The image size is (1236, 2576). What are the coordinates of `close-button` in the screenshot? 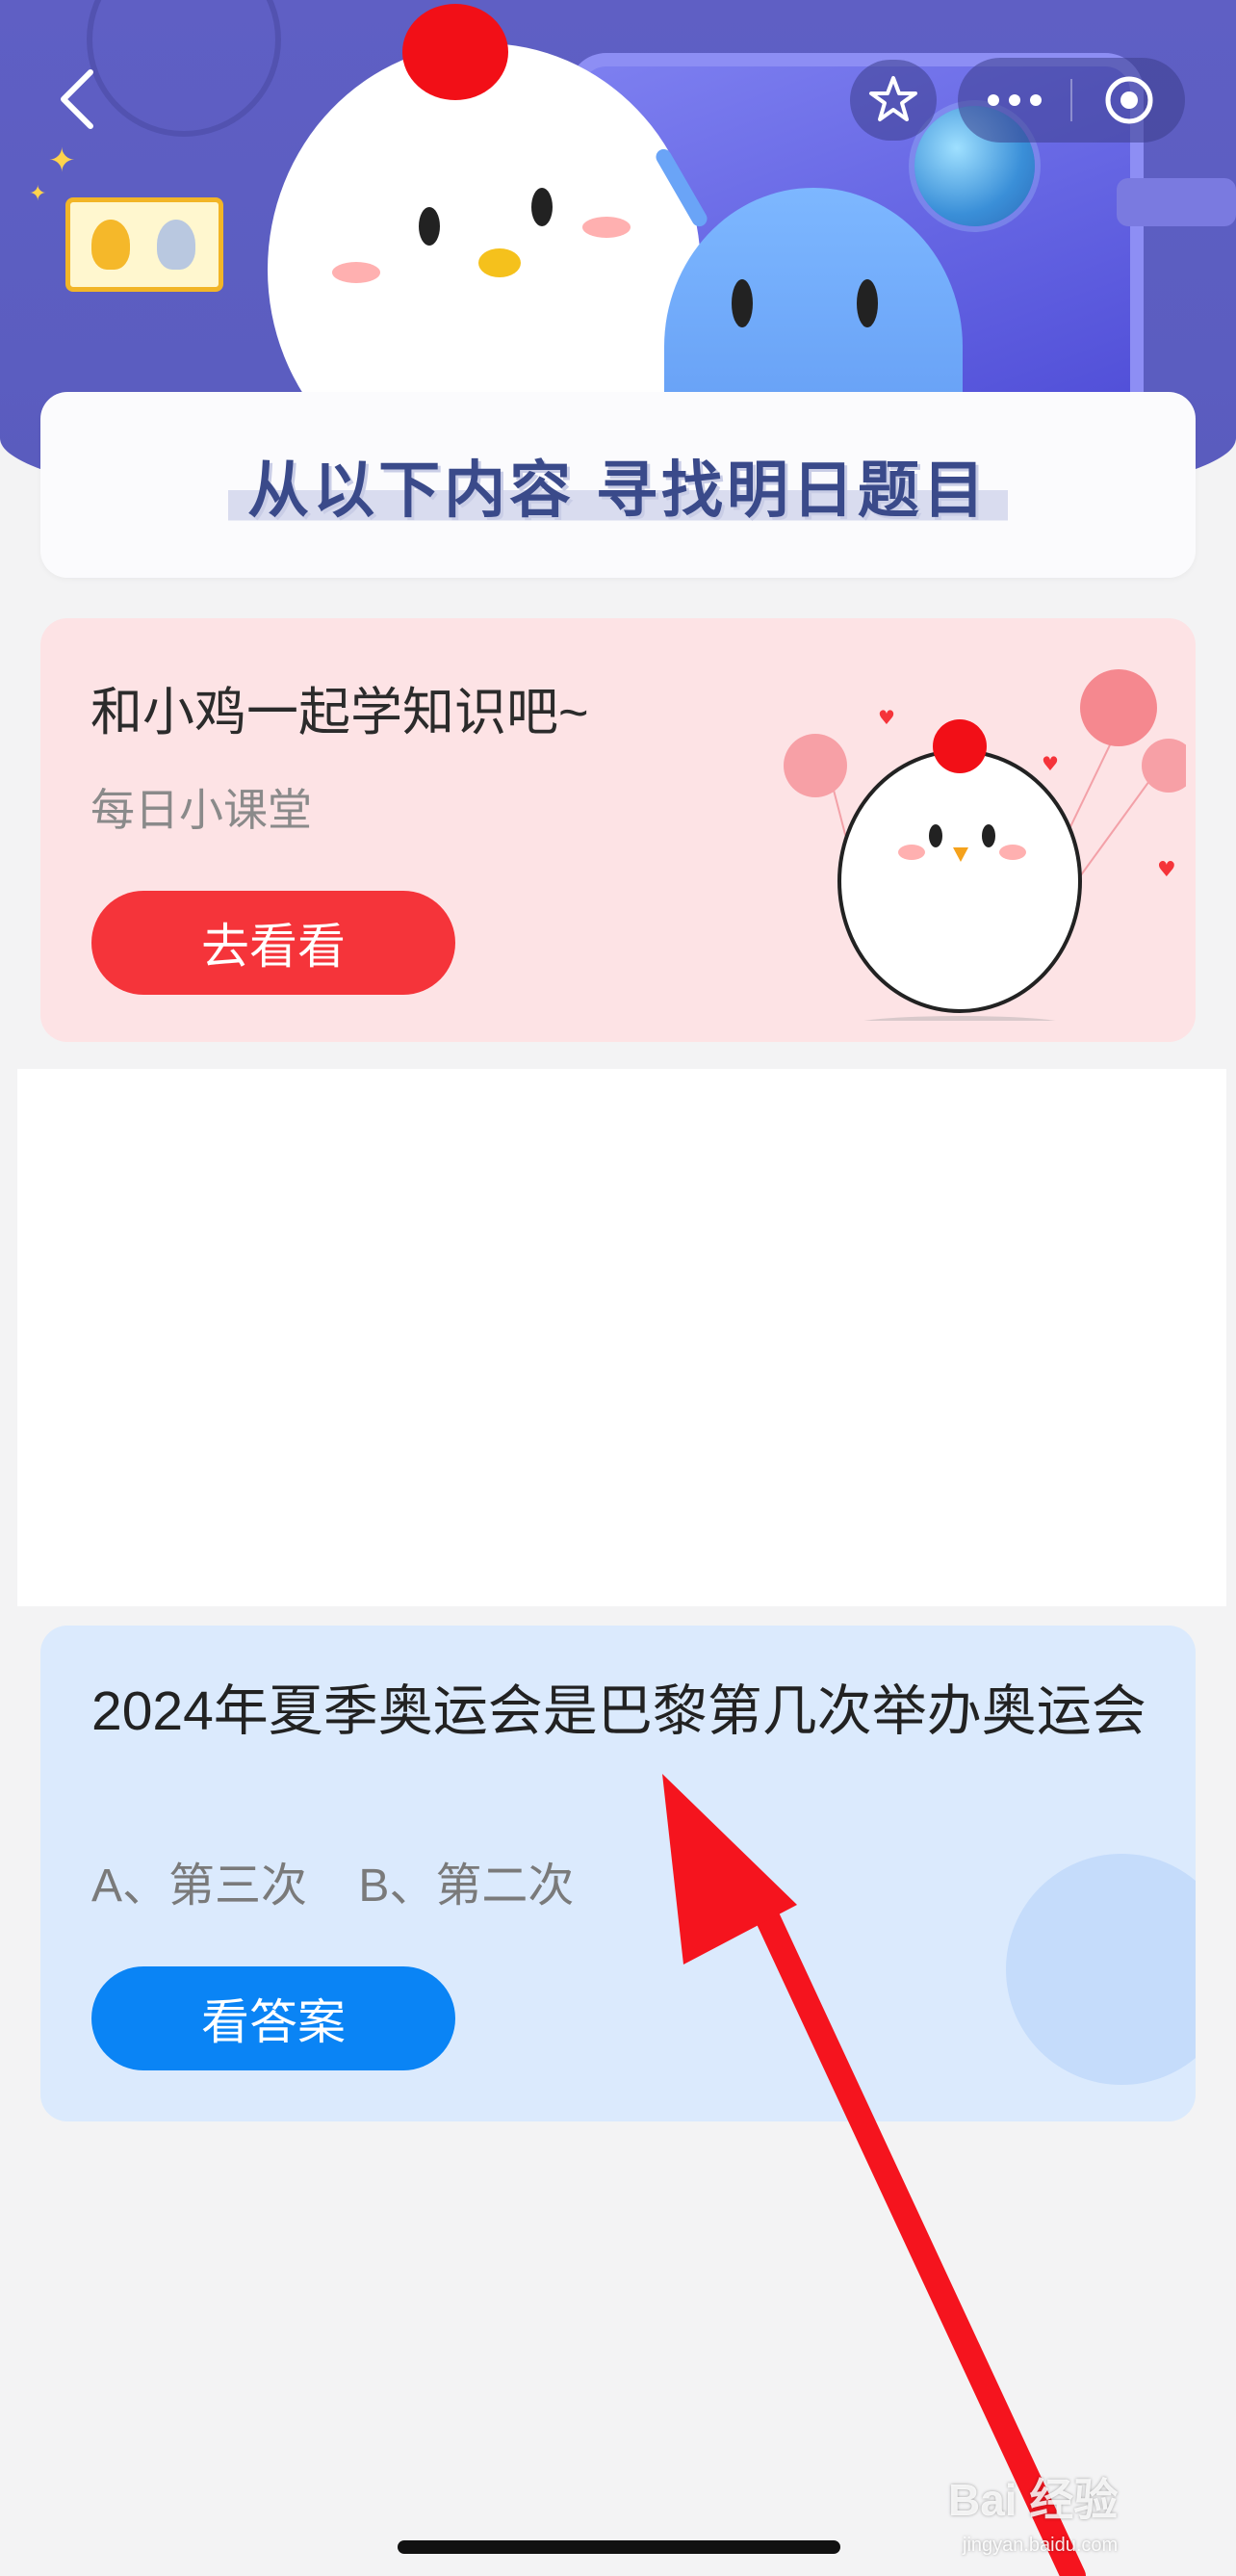 It's located at (1128, 100).